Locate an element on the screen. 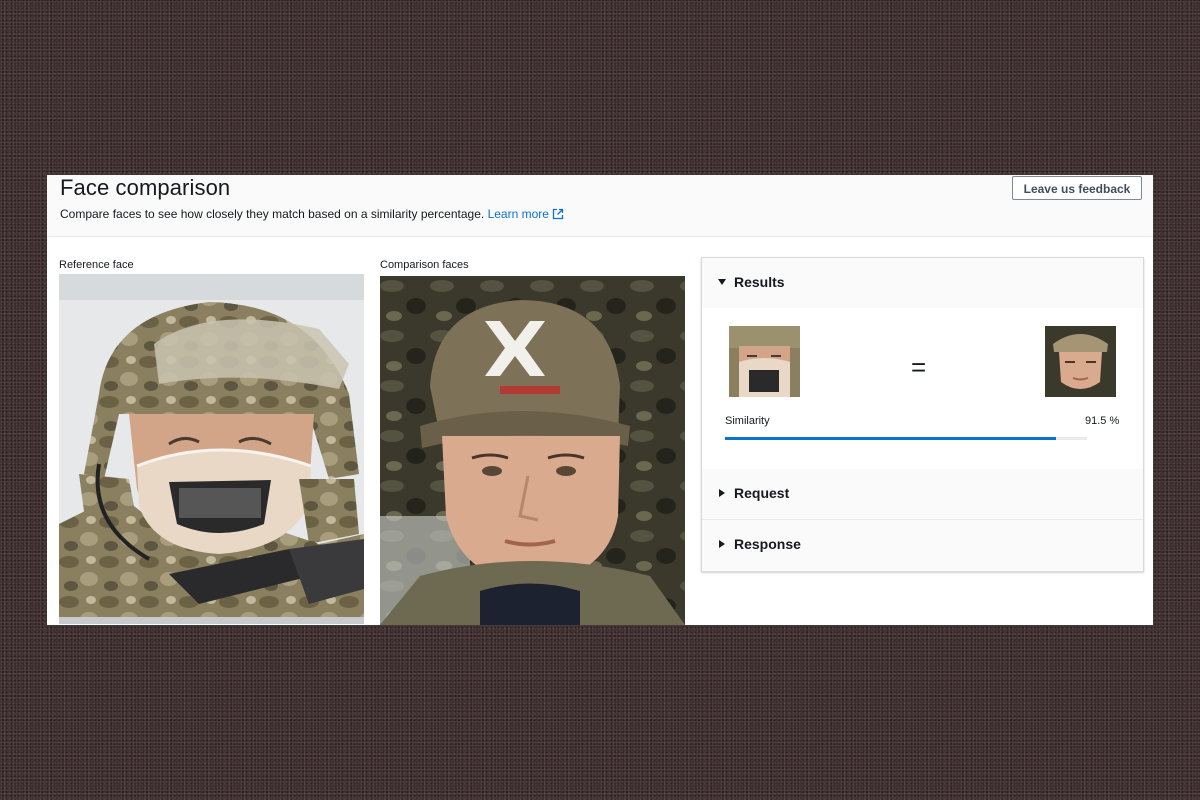  page-title: Face comparison is located at coordinates (145, 187).